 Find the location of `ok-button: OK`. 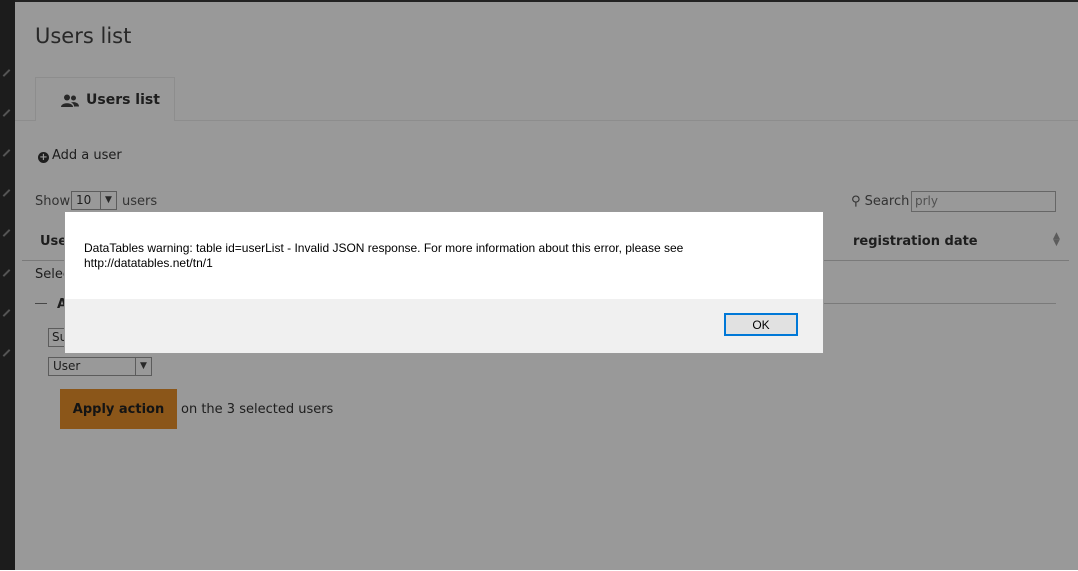

ok-button: OK is located at coordinates (761, 324).